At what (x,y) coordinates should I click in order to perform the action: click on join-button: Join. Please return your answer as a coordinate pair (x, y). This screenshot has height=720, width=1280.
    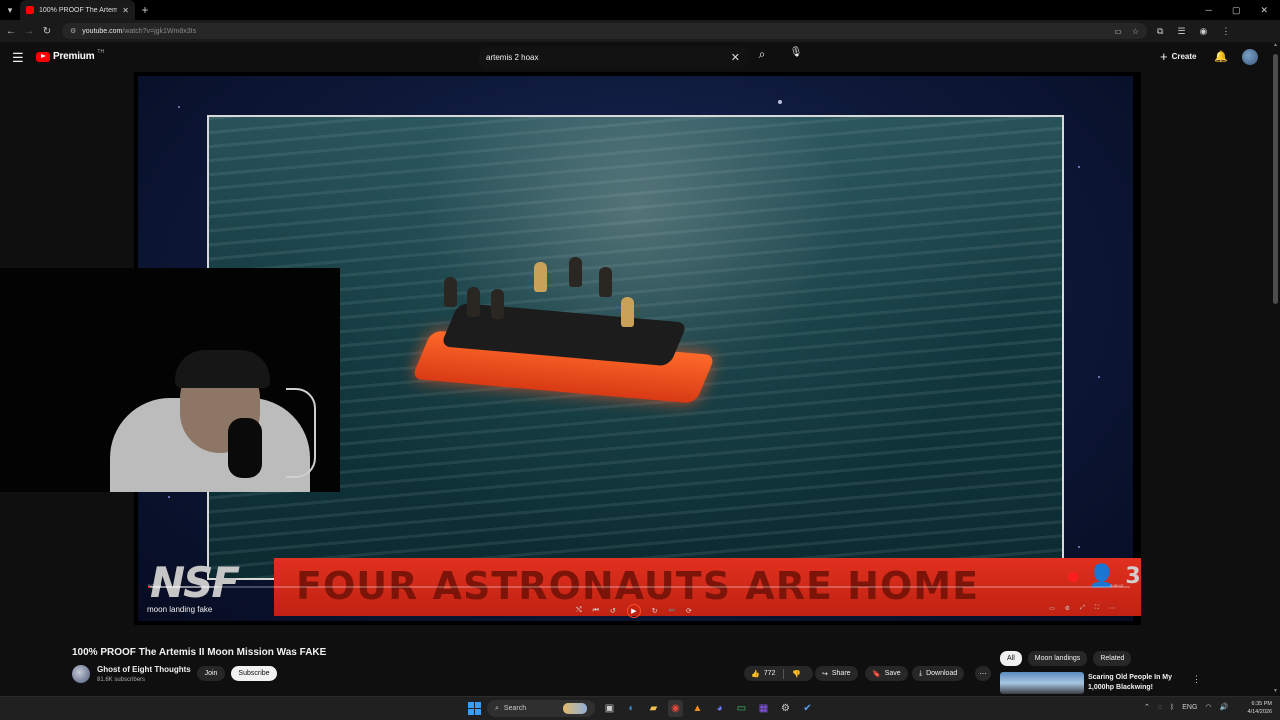
    Looking at the image, I should click on (211, 673).